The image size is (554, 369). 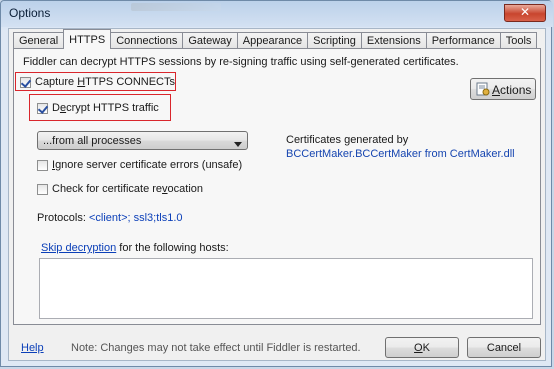 I want to click on process-filter-dropdown: ...from all processes, so click(x=142, y=140).